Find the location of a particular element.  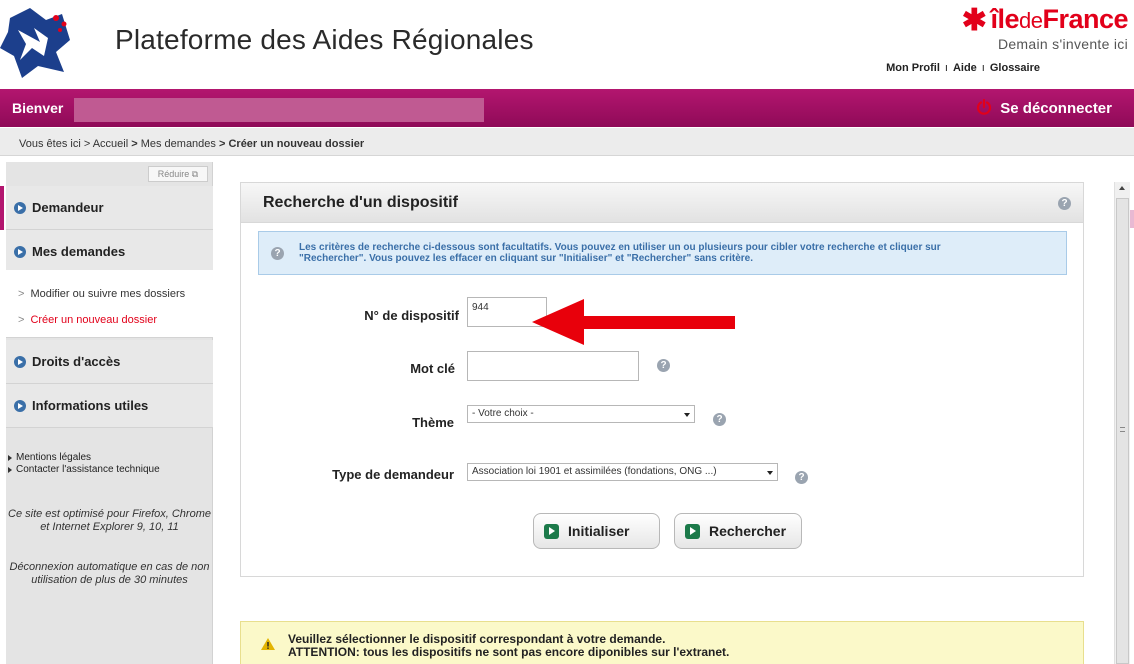

reduce-label: Réduire is located at coordinates (173, 174).